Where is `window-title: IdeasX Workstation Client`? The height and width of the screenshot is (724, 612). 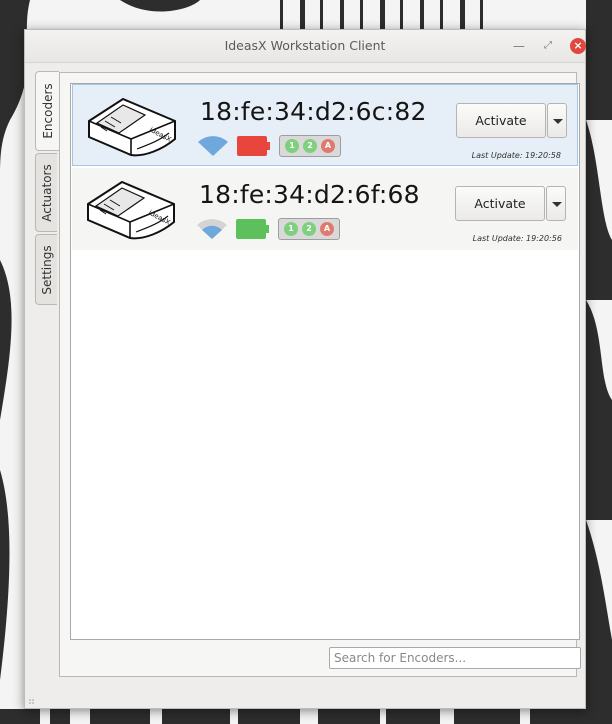
window-title: IdeasX Workstation Client is located at coordinates (305, 45).